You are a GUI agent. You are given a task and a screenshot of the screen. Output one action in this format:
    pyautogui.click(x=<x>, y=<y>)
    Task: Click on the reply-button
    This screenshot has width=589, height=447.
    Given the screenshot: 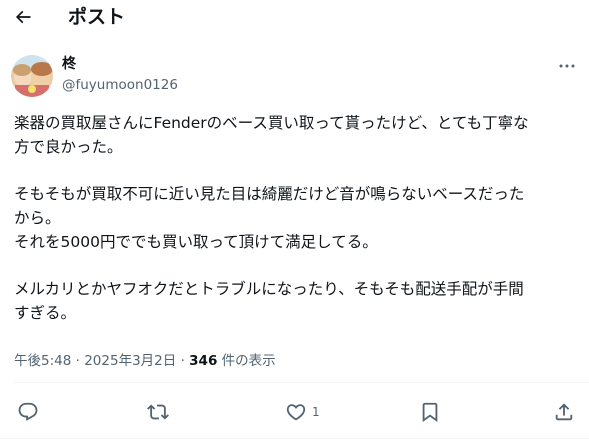 What is the action you would take?
    pyautogui.click(x=28, y=412)
    